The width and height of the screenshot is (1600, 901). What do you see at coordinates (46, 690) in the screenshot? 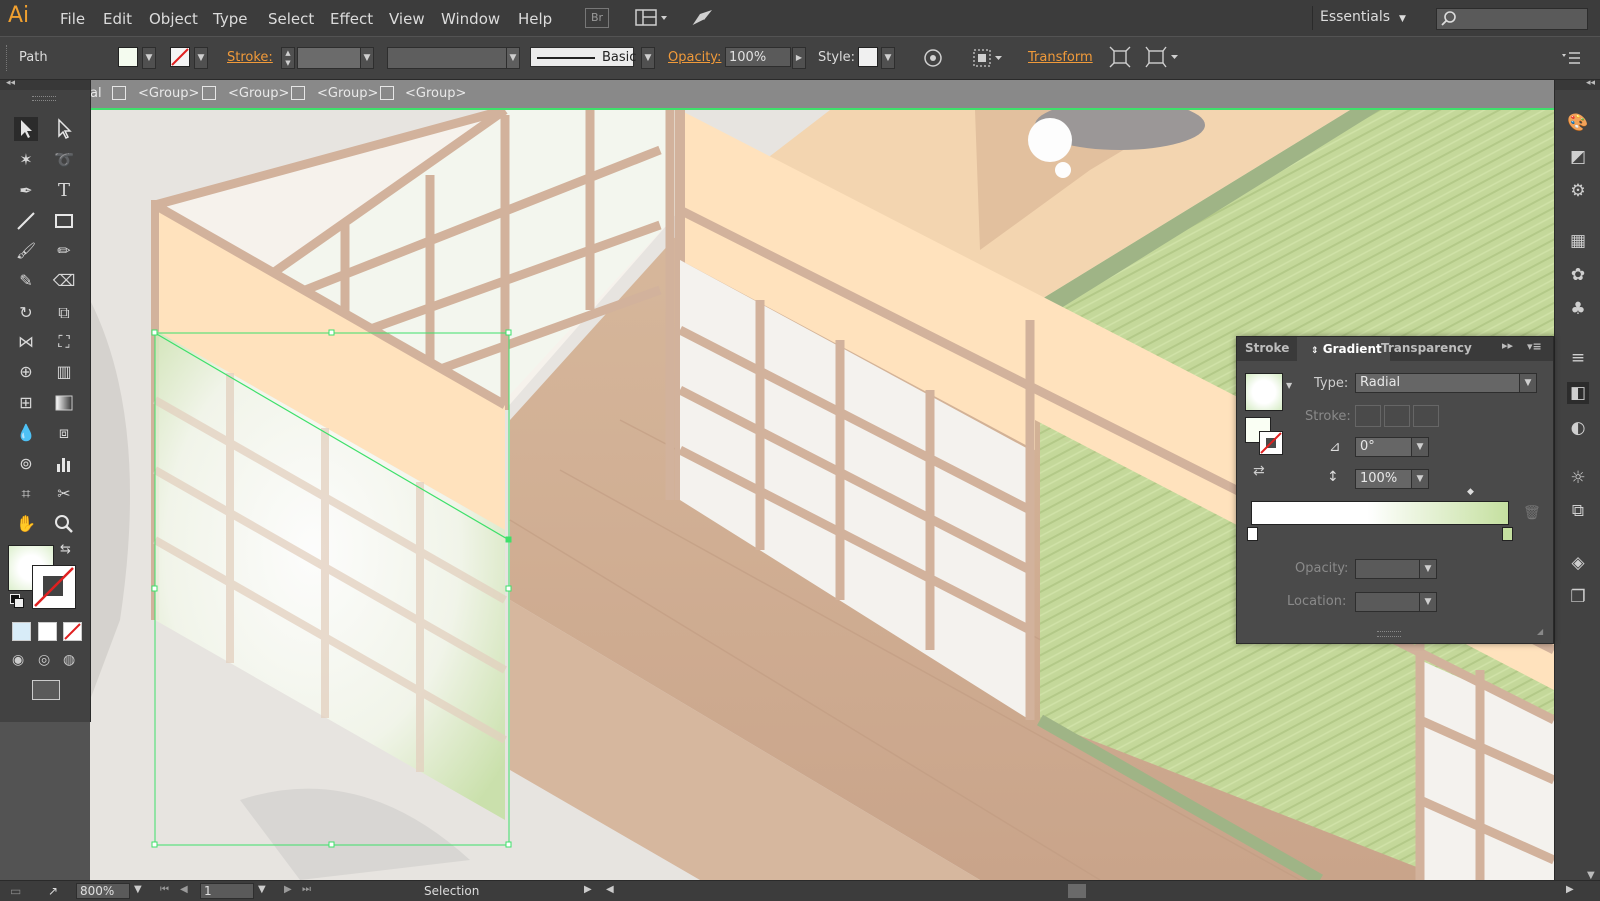
I see `screen-mode-icon` at bounding box center [46, 690].